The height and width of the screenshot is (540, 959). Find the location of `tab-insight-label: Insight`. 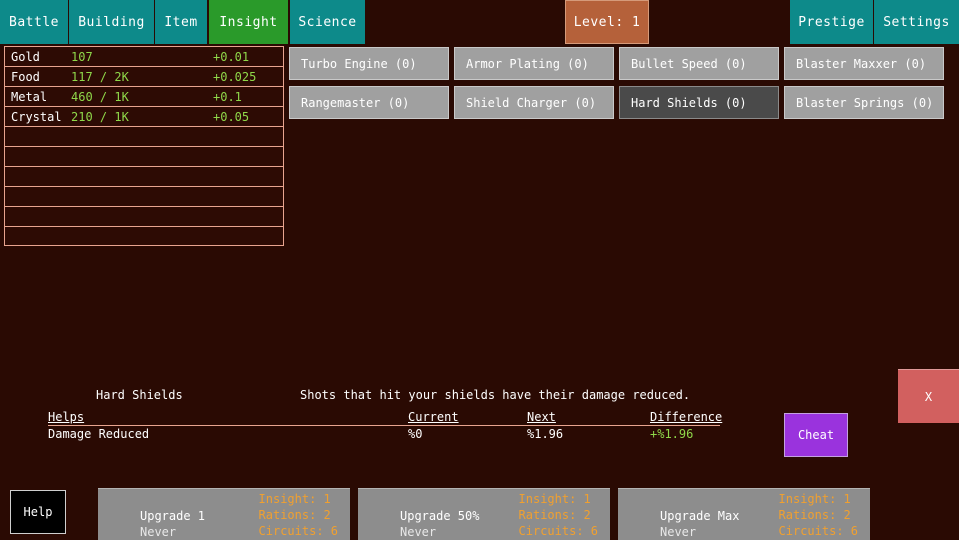

tab-insight-label: Insight is located at coordinates (248, 22).